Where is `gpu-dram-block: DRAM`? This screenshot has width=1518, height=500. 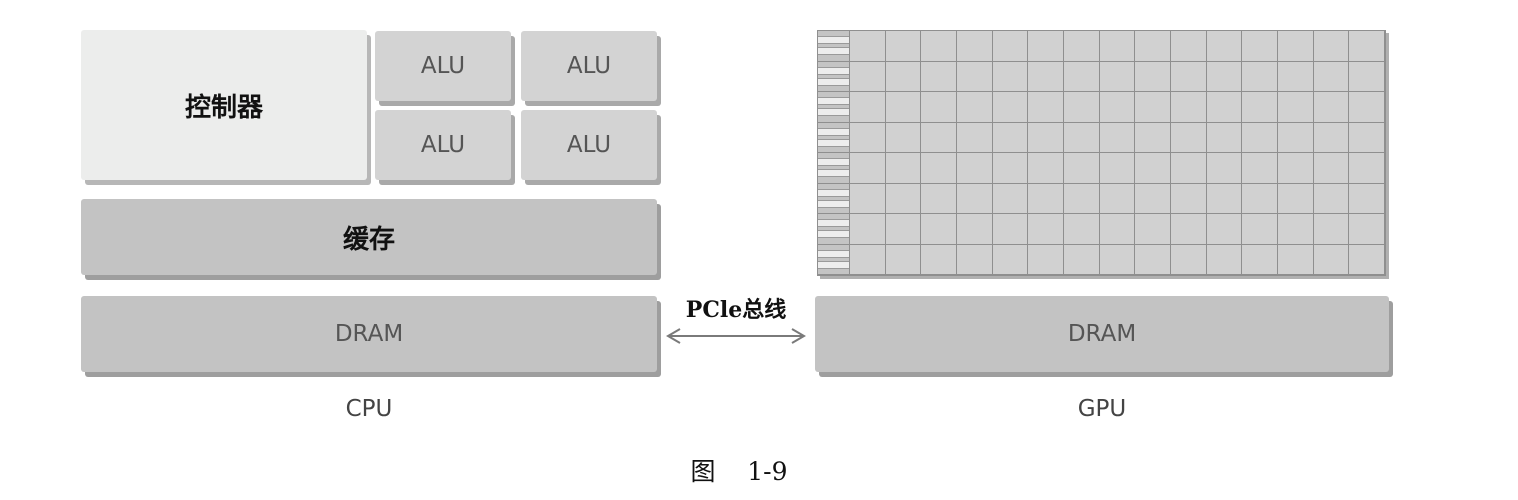 gpu-dram-block: DRAM is located at coordinates (1102, 334).